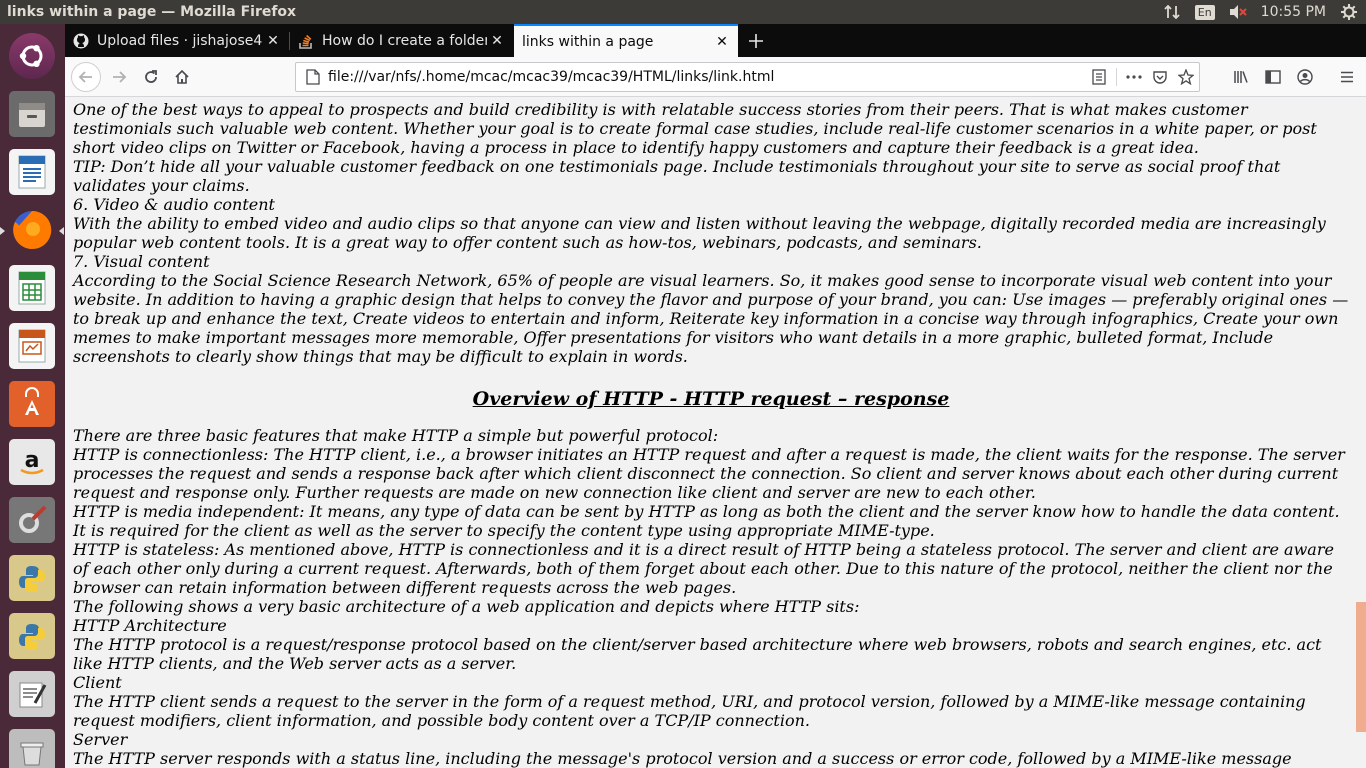  I want to click on pocket-icon, so click(1160, 77).